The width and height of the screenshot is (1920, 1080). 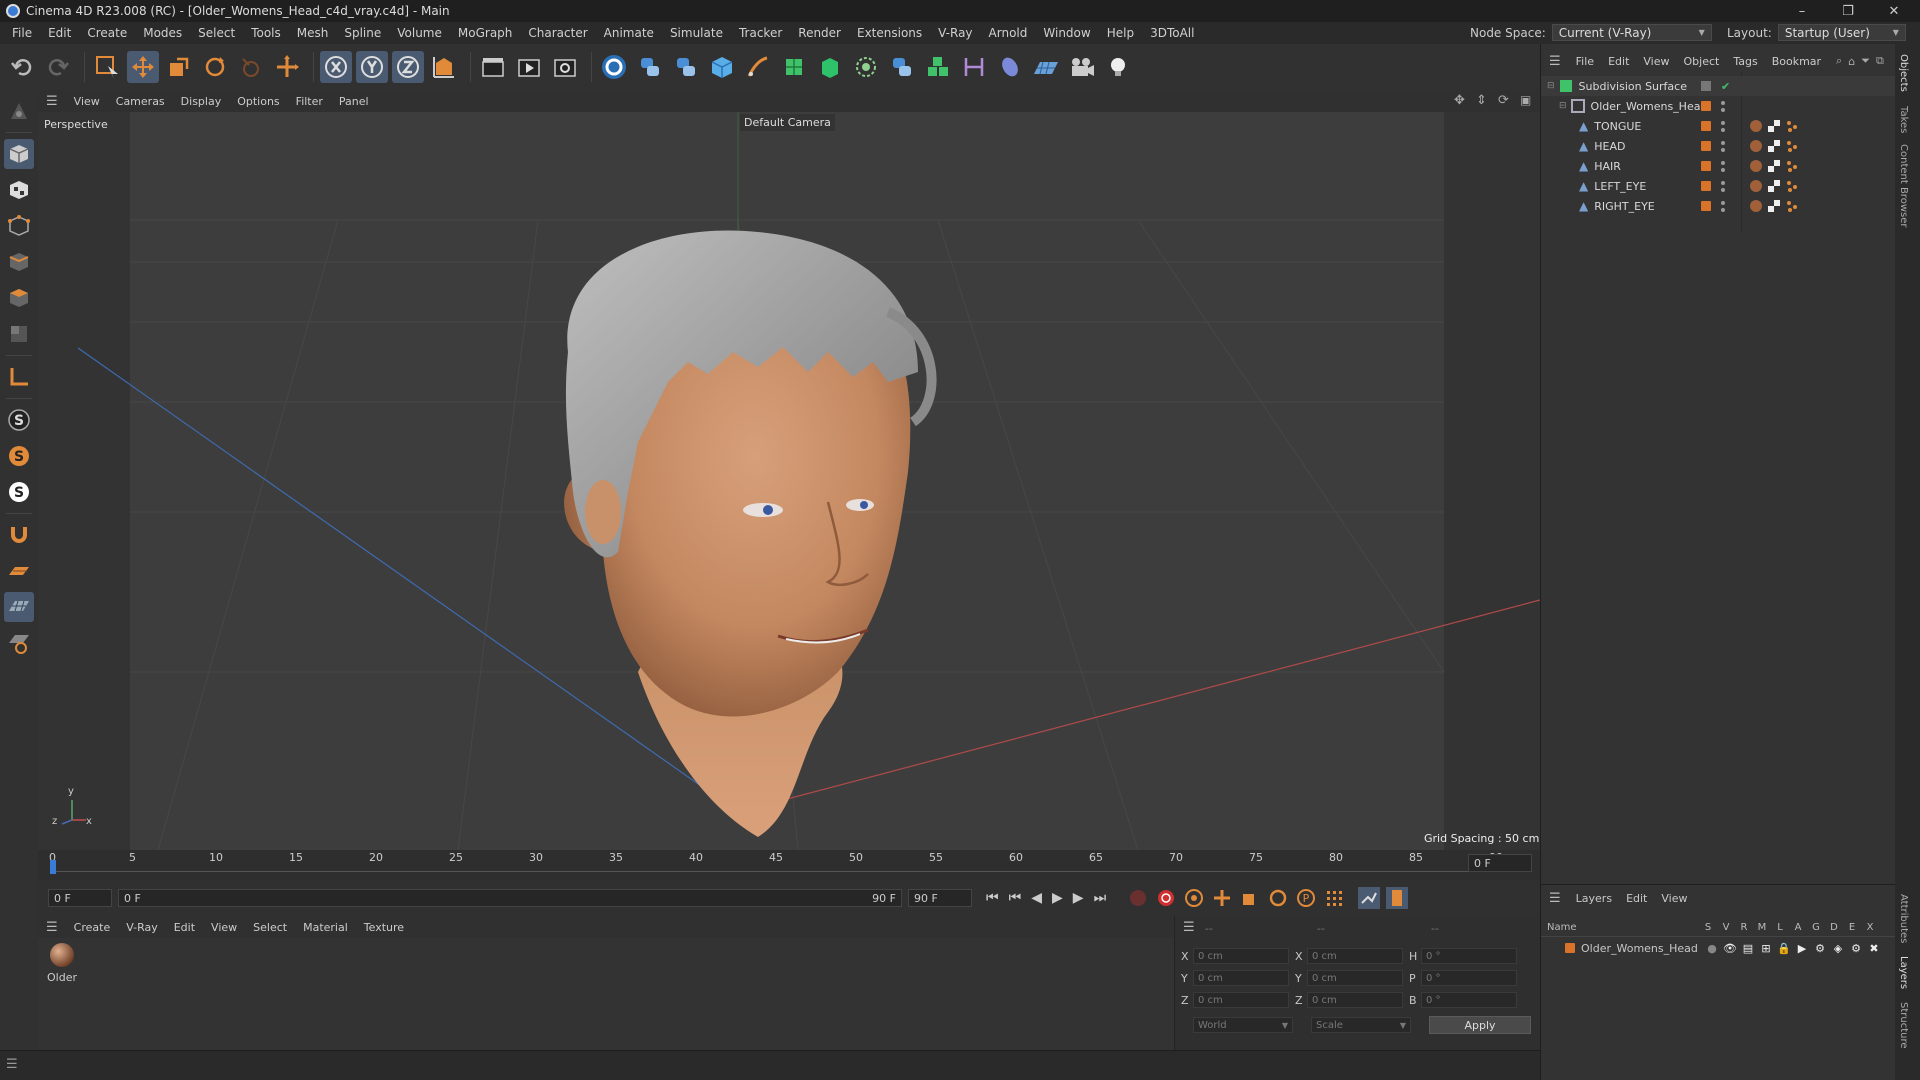 I want to click on soft-snap-button: S, so click(x=19, y=456).